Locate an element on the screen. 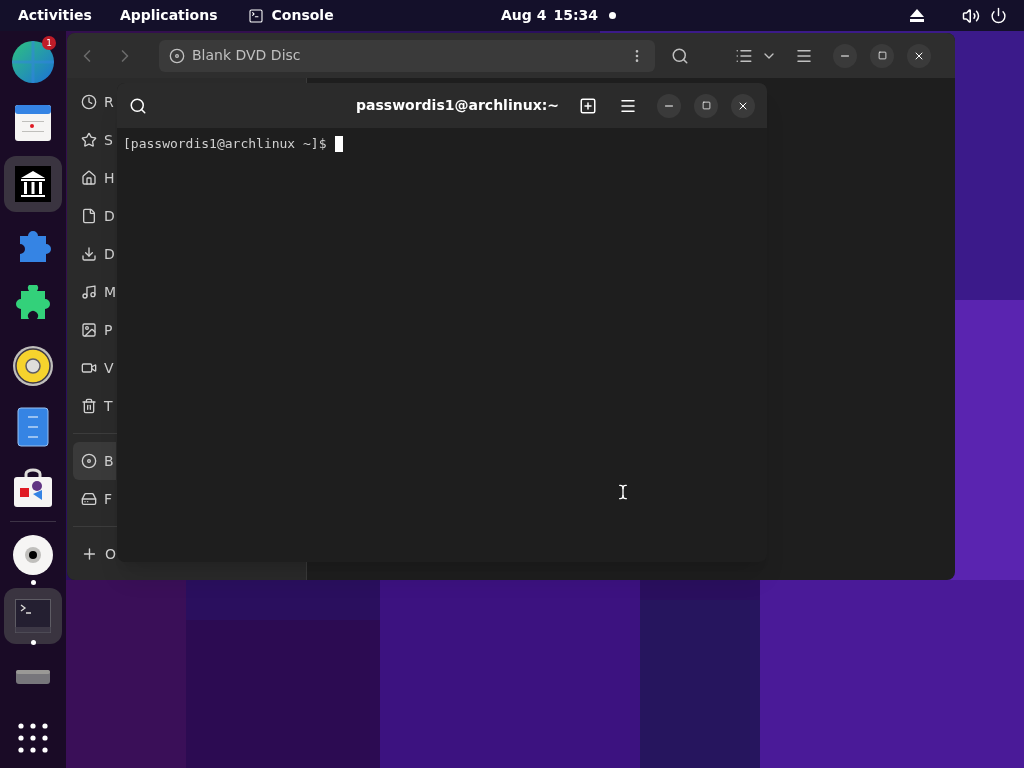  sidebar-label: V is located at coordinates (109, 368).